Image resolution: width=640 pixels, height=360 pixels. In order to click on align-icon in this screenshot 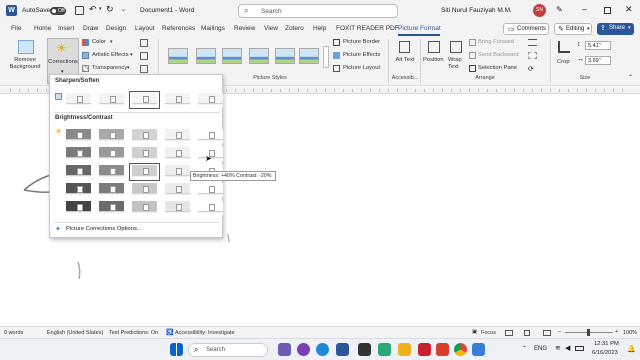, I will do `click(532, 42)`.